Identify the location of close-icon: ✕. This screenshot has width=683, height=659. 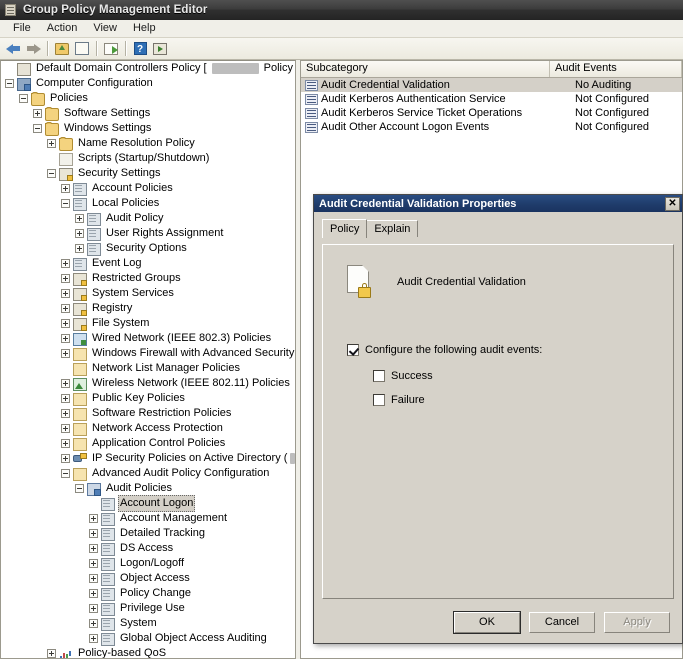
(672, 203).